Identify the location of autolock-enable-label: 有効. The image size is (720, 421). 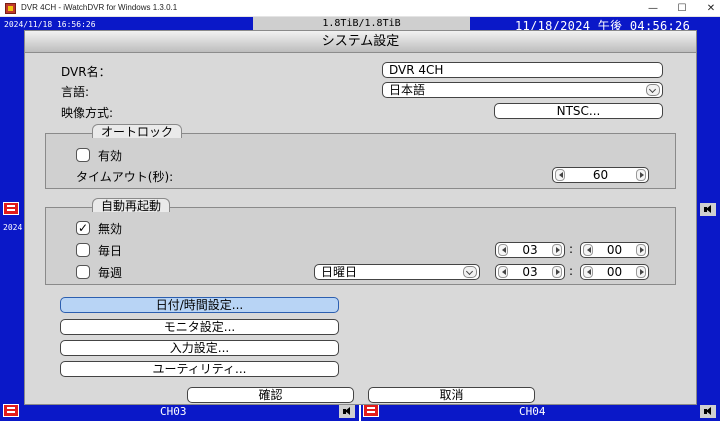
(110, 156).